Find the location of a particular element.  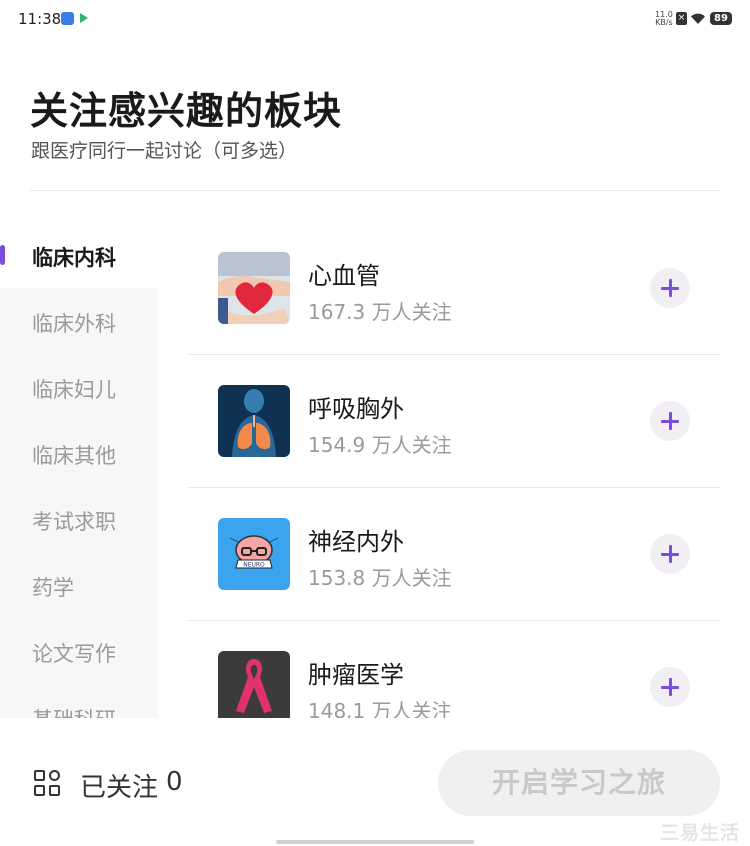

sidebar-item-label: 考试求职 is located at coordinates (74, 522).